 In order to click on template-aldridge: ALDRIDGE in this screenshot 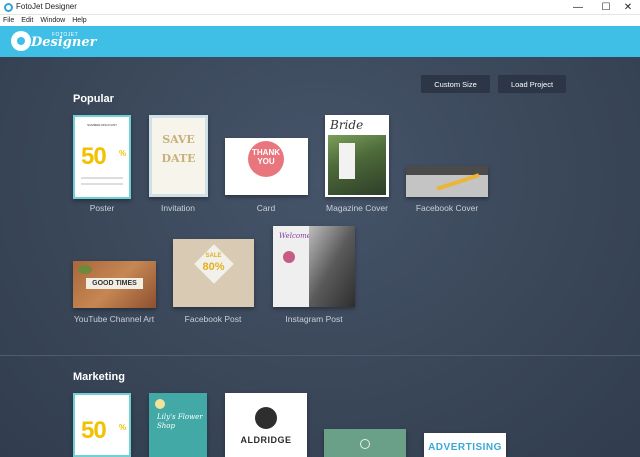, I will do `click(266, 425)`.